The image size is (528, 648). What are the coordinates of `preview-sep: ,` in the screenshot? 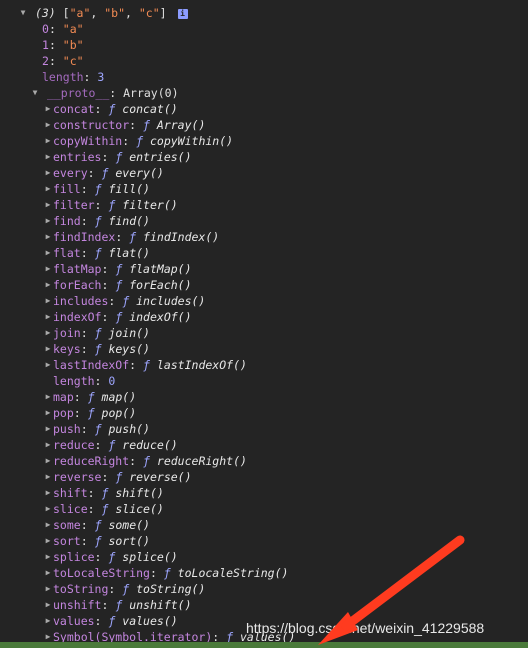 It's located at (132, 13).